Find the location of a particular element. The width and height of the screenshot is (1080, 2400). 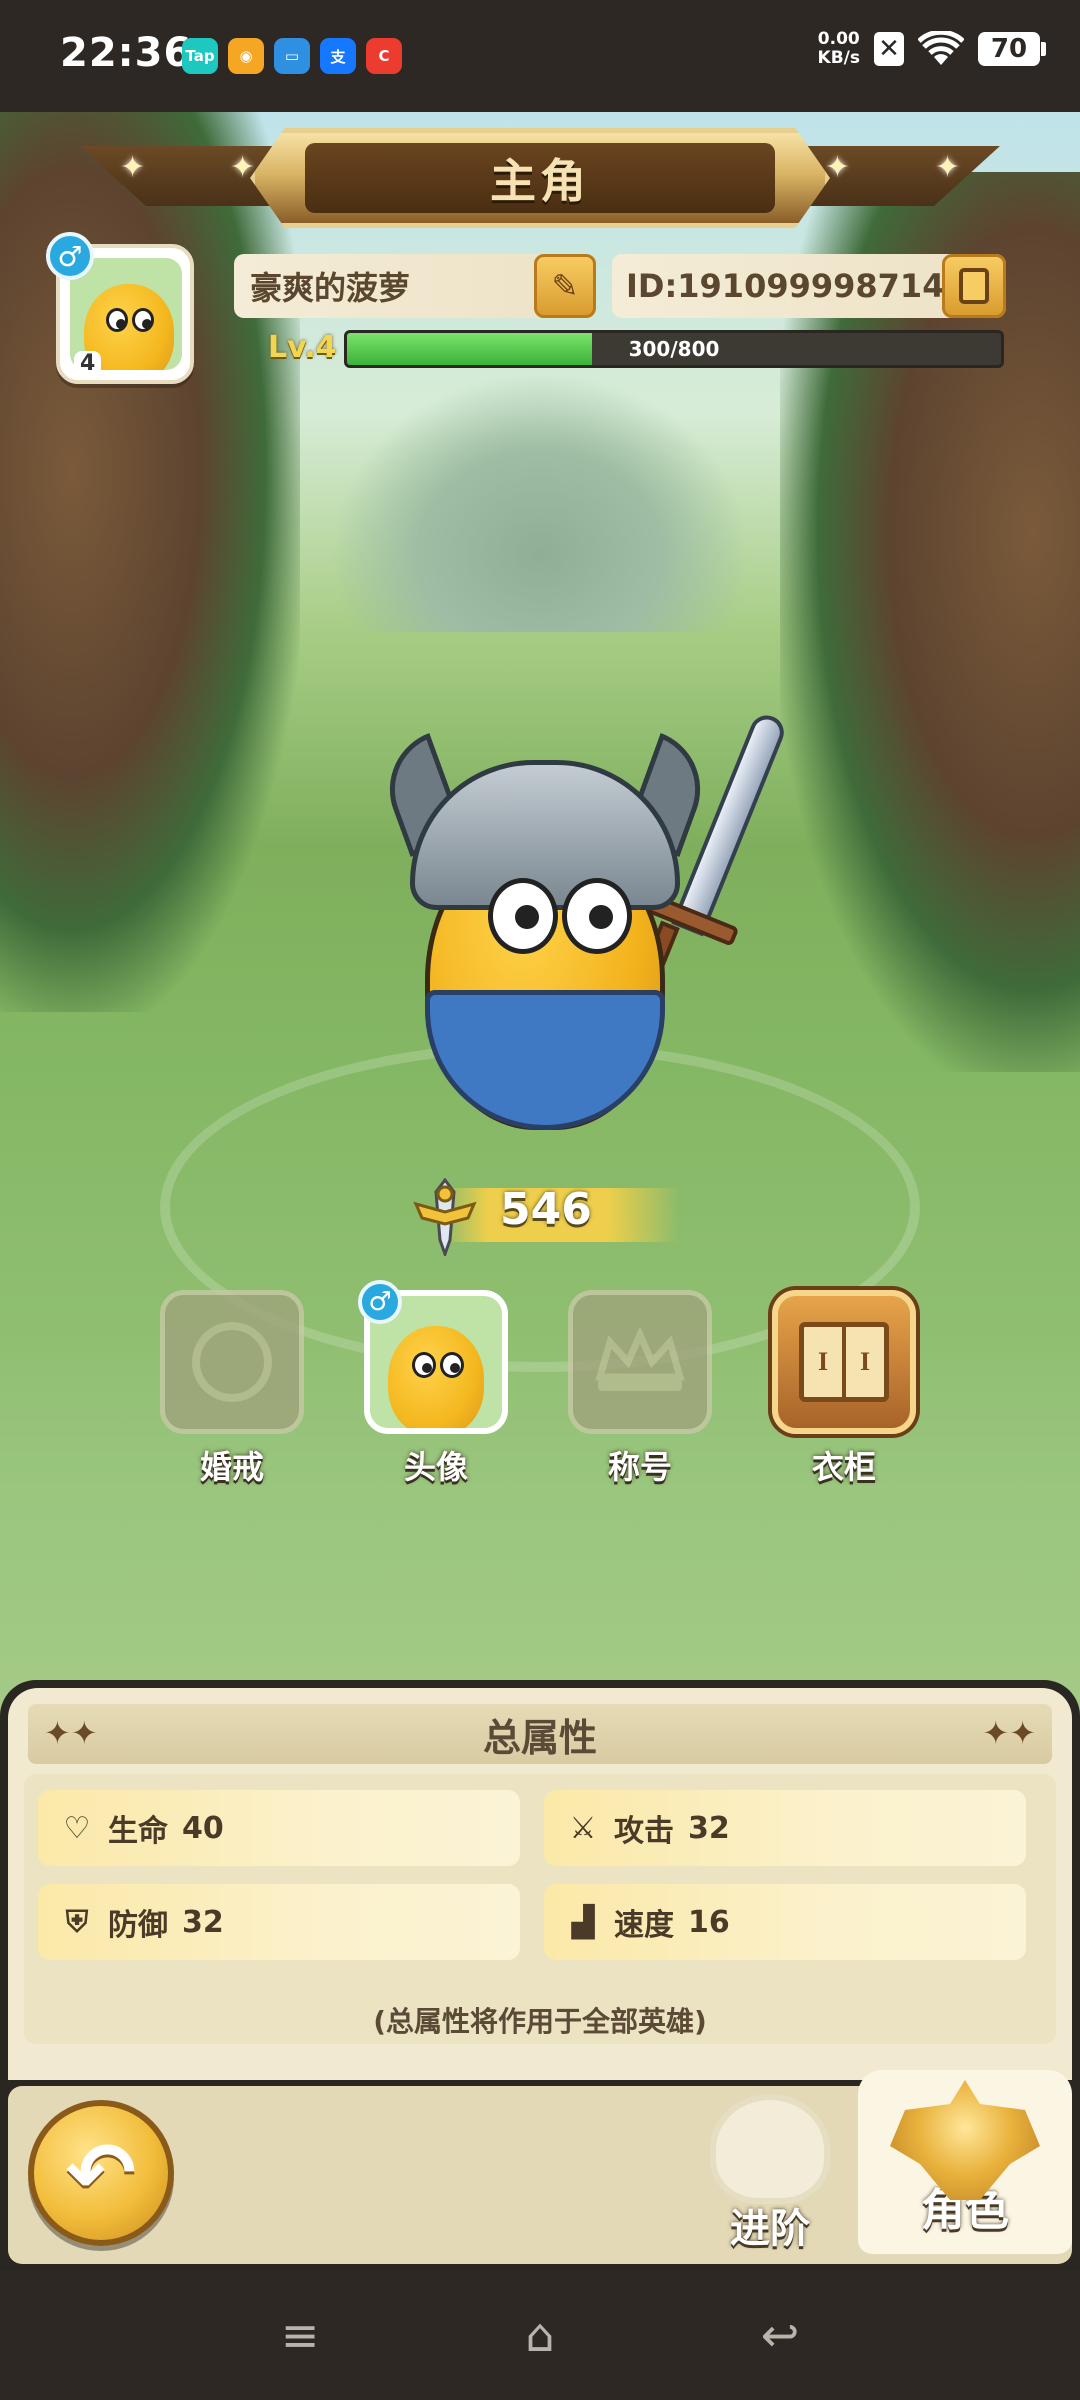

copy-id-button is located at coordinates (974, 286).